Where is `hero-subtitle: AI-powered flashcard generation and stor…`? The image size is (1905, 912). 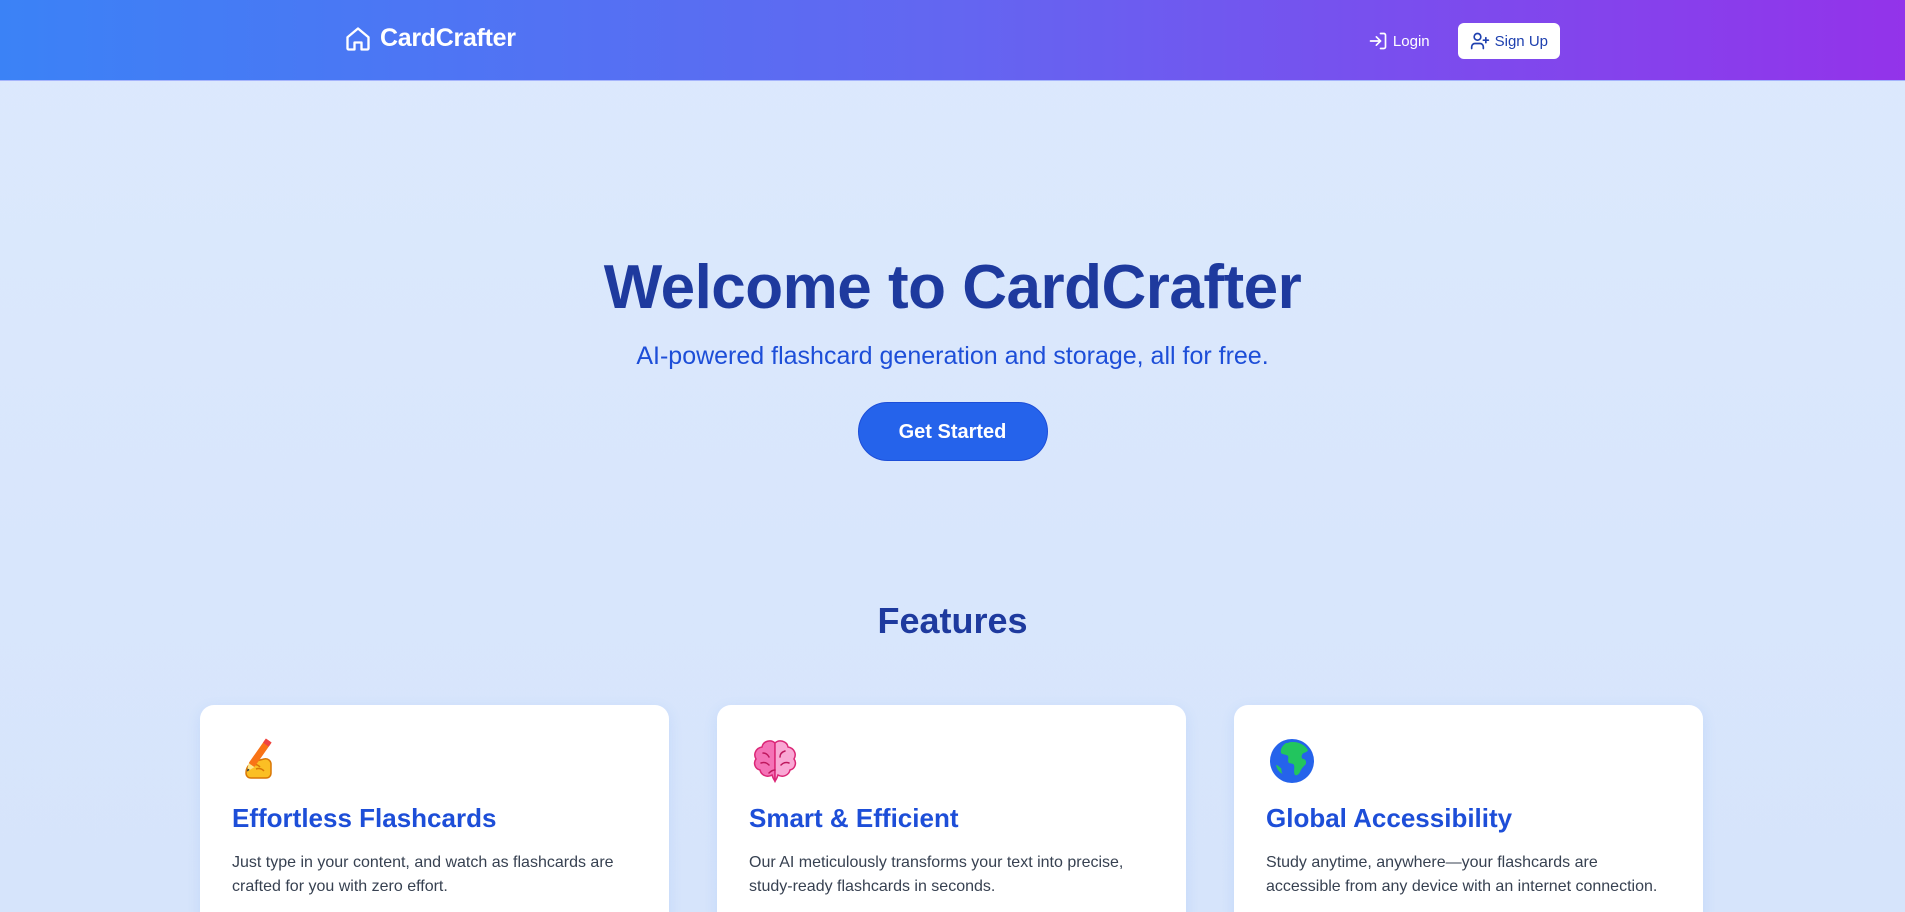 hero-subtitle: AI-powered flashcard generation and stor… is located at coordinates (952, 356).